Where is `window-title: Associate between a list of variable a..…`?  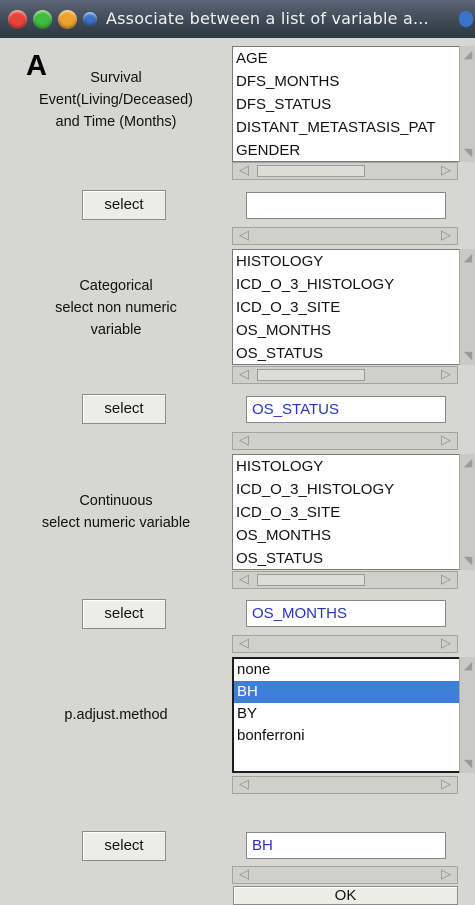
window-title: Associate between a list of variable a..… is located at coordinates (267, 18).